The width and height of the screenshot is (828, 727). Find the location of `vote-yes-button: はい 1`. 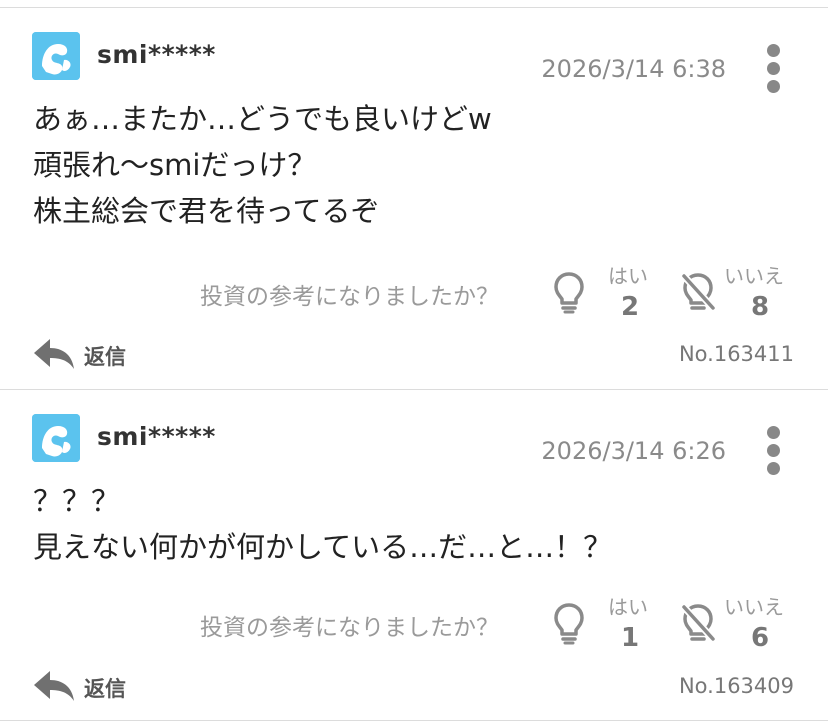

vote-yes-button: はい 1 is located at coordinates (607, 626).